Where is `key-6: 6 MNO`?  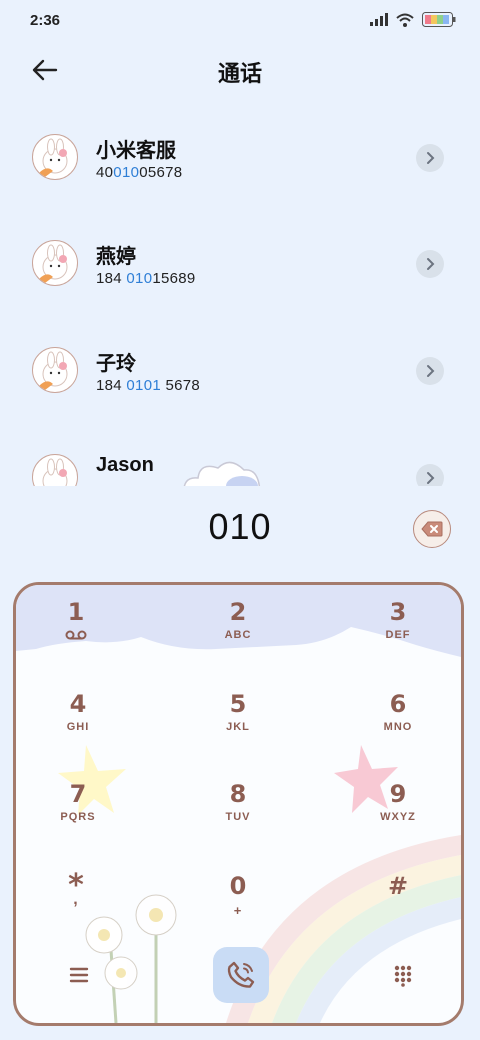 key-6: 6 MNO is located at coordinates (398, 725).